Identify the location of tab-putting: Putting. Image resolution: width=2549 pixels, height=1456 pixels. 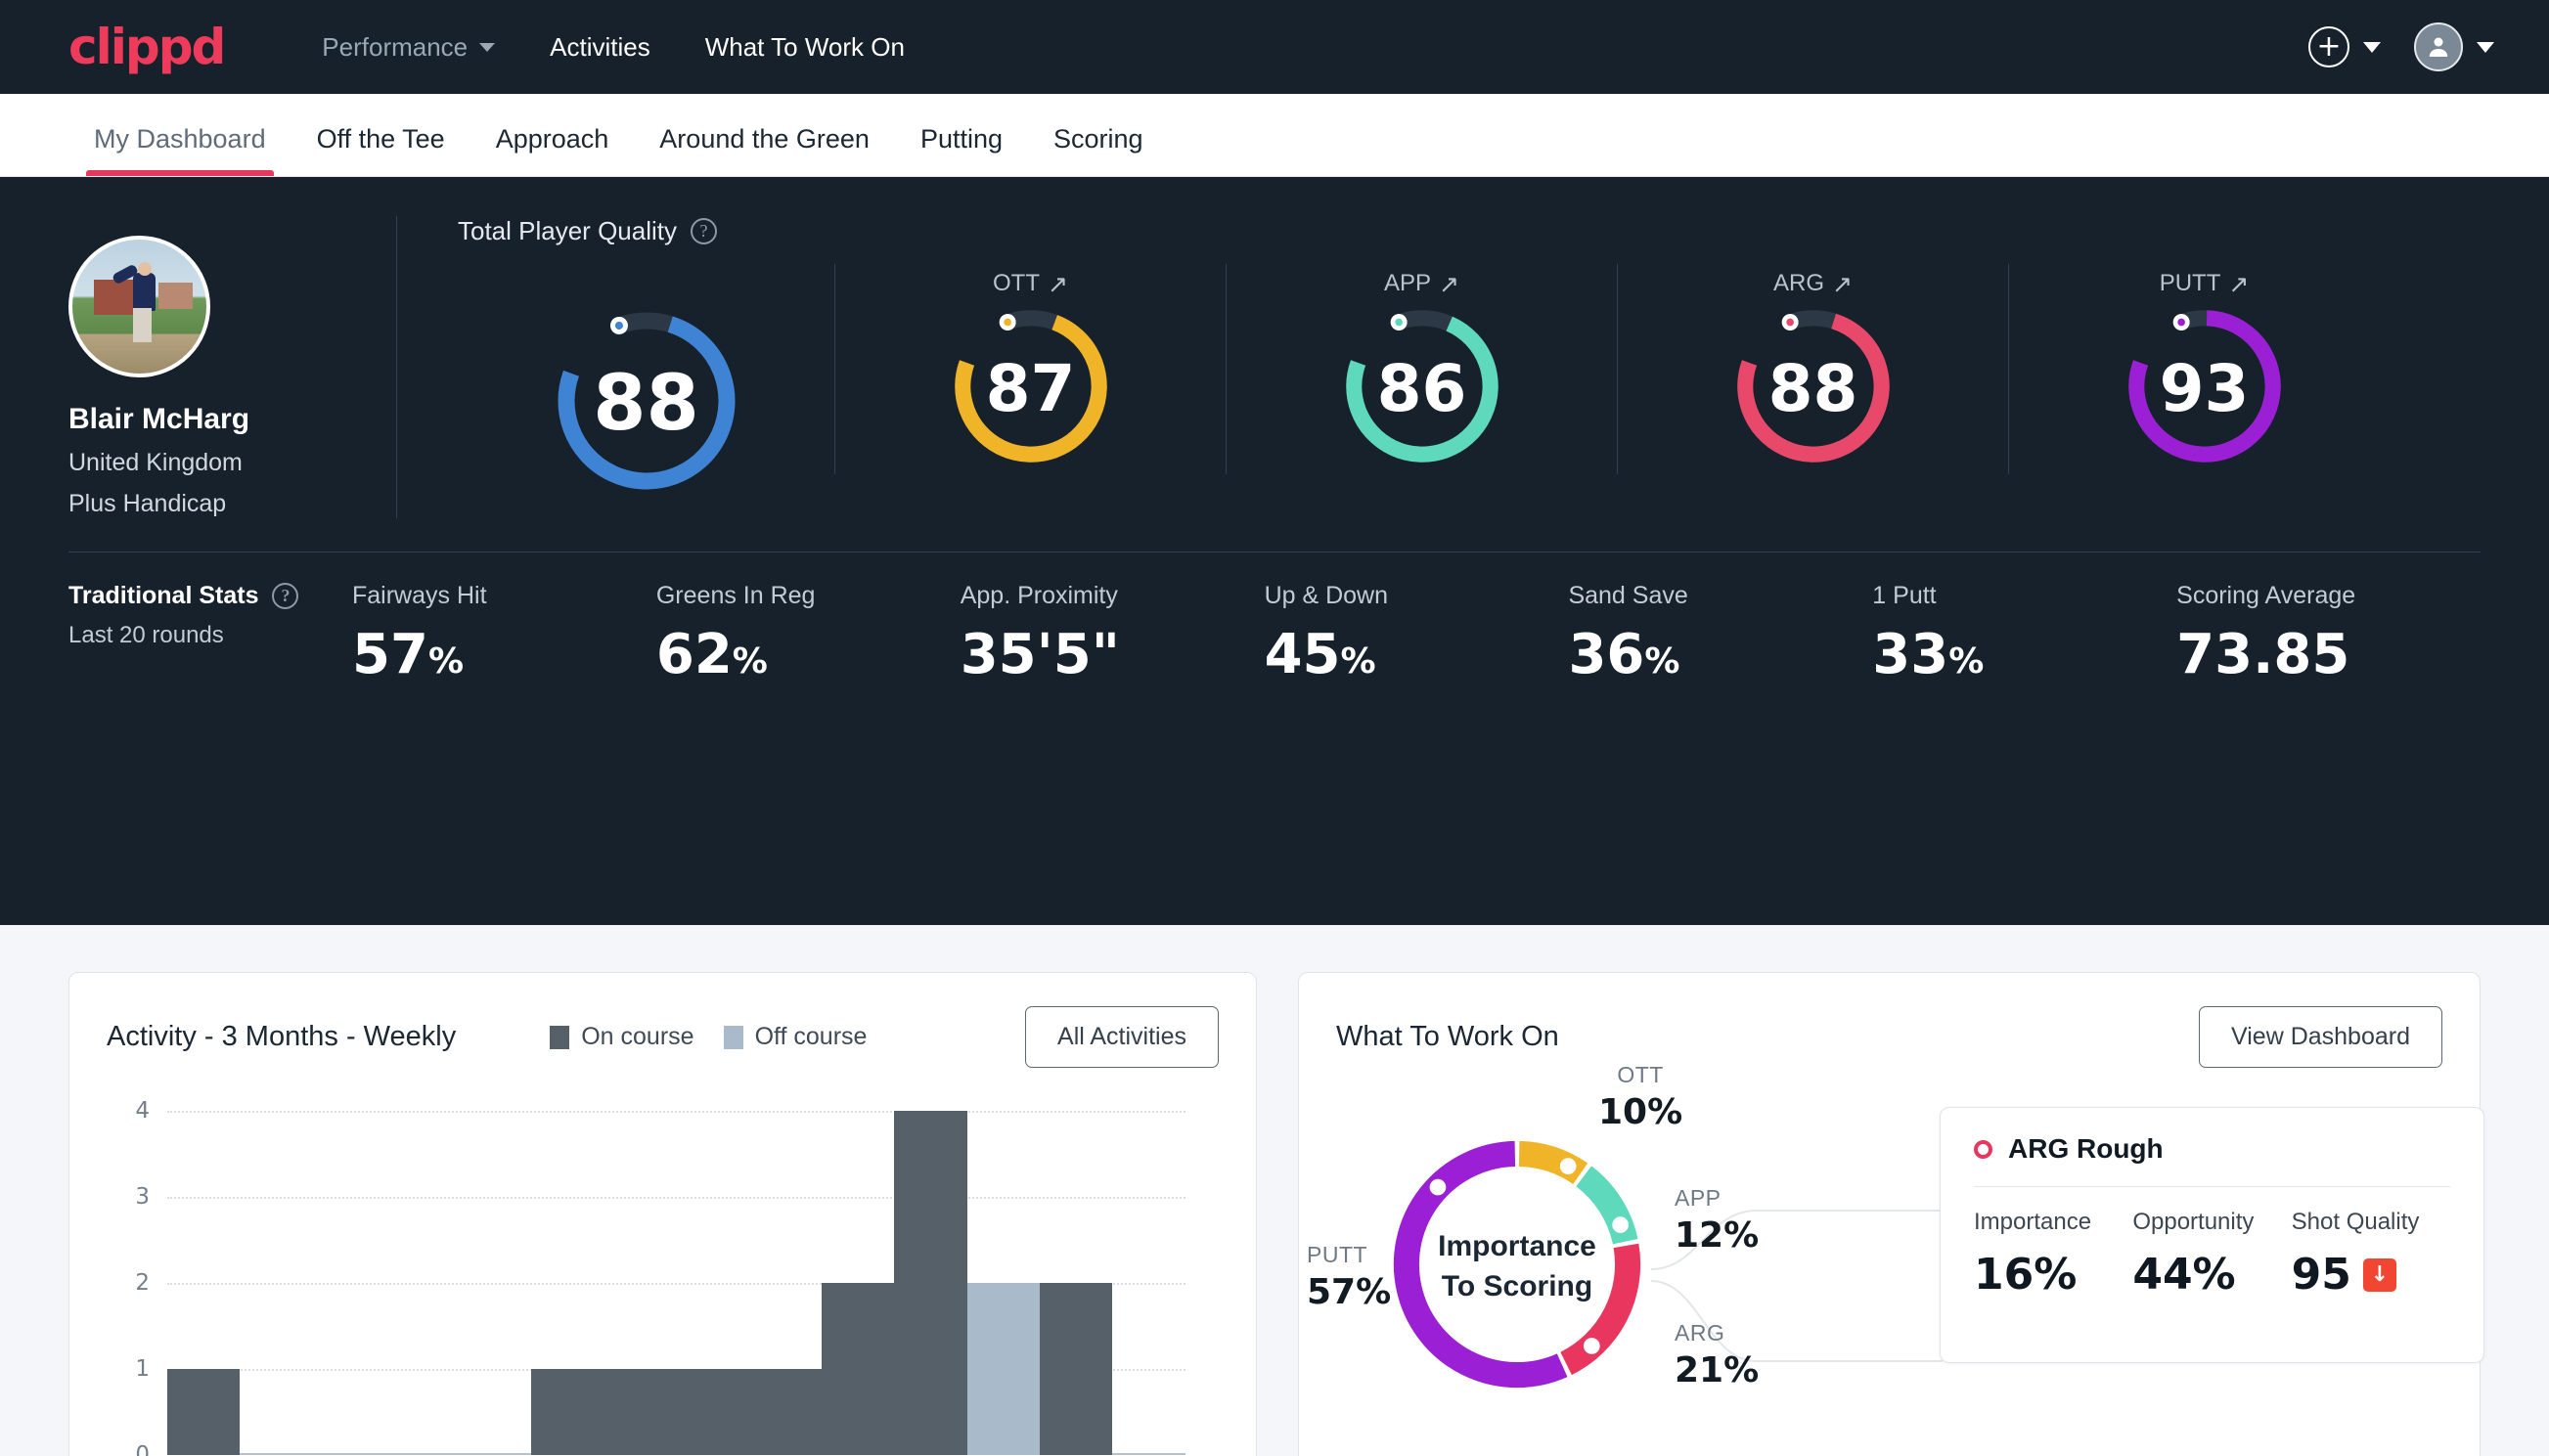
(962, 150).